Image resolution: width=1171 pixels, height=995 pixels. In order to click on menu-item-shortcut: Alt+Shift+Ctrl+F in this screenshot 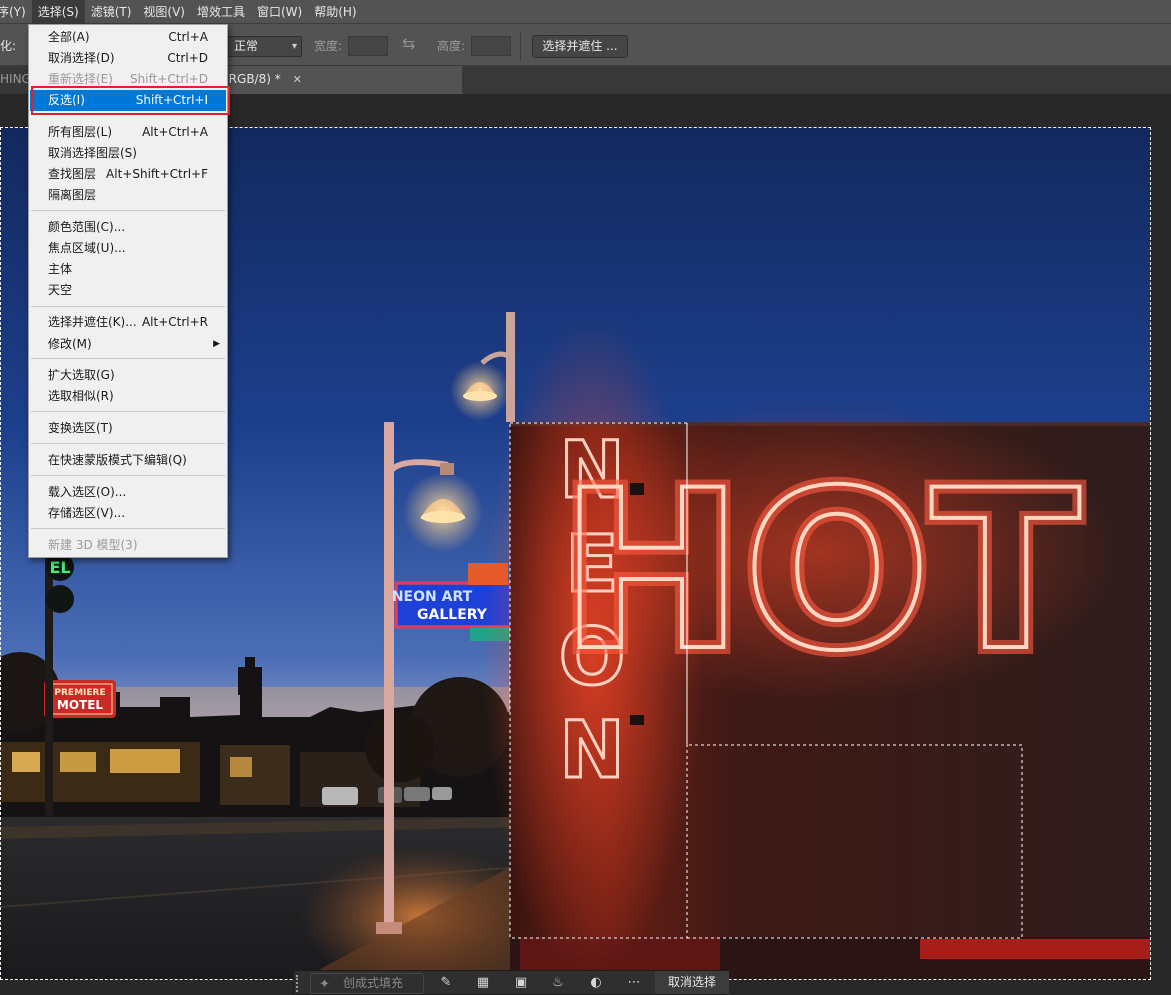, I will do `click(157, 174)`.